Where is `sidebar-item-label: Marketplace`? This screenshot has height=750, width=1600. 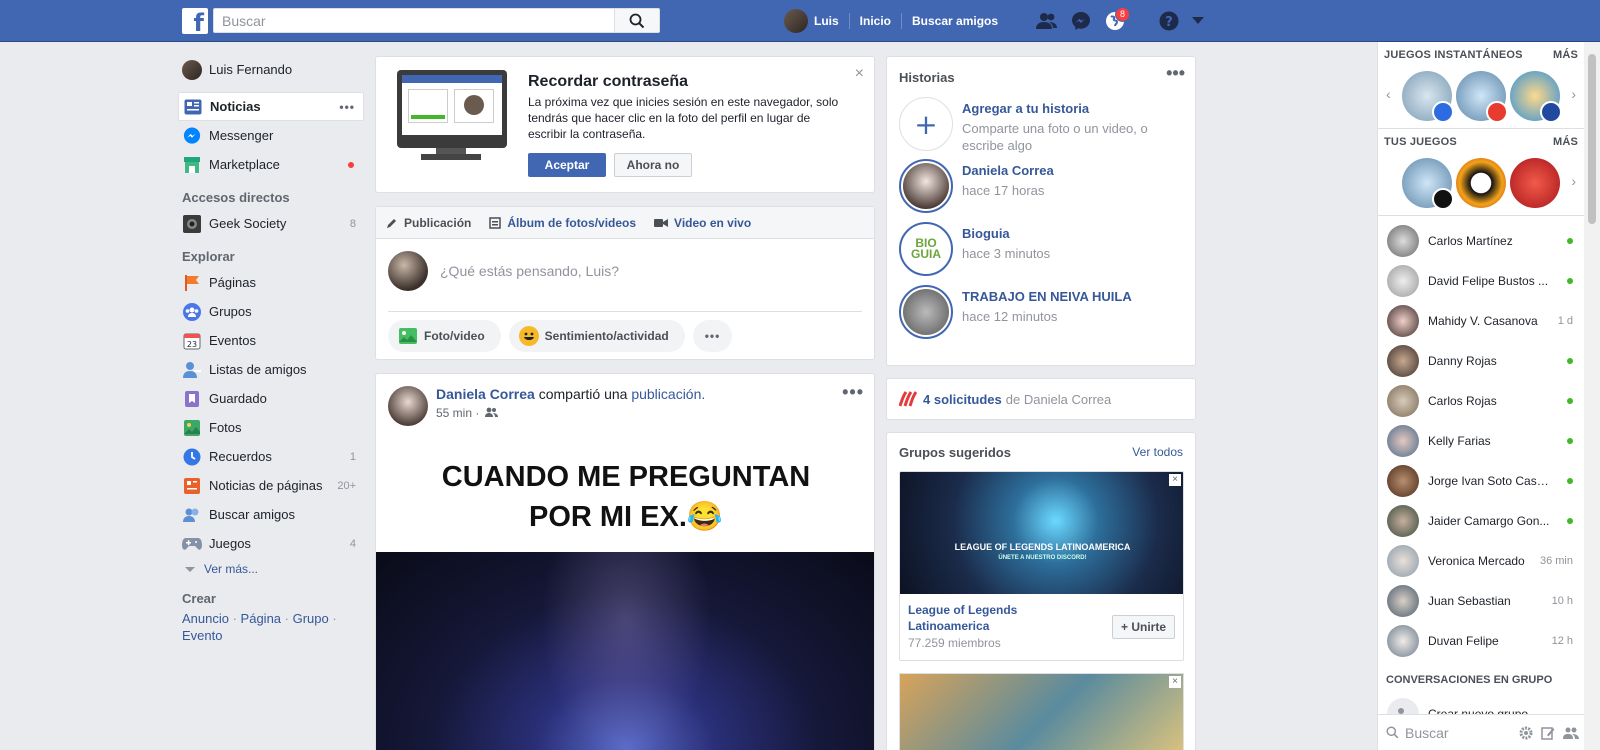 sidebar-item-label: Marketplace is located at coordinates (244, 164).